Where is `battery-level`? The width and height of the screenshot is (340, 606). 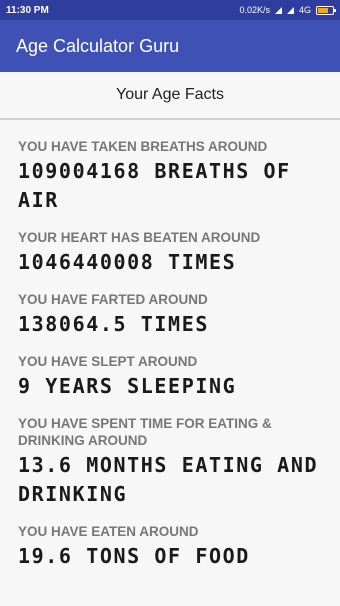
battery-level is located at coordinates (323, 10).